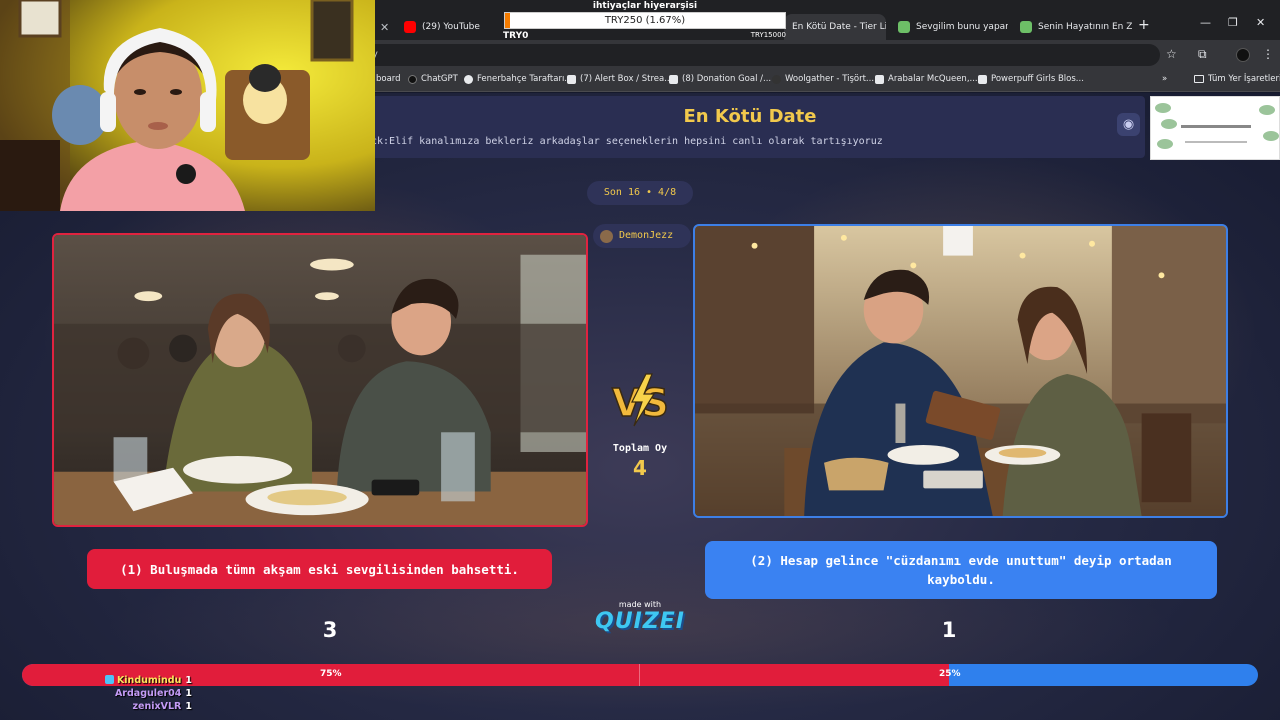  I want to click on round-indicator: Son 16 • 4/8, so click(640, 193).